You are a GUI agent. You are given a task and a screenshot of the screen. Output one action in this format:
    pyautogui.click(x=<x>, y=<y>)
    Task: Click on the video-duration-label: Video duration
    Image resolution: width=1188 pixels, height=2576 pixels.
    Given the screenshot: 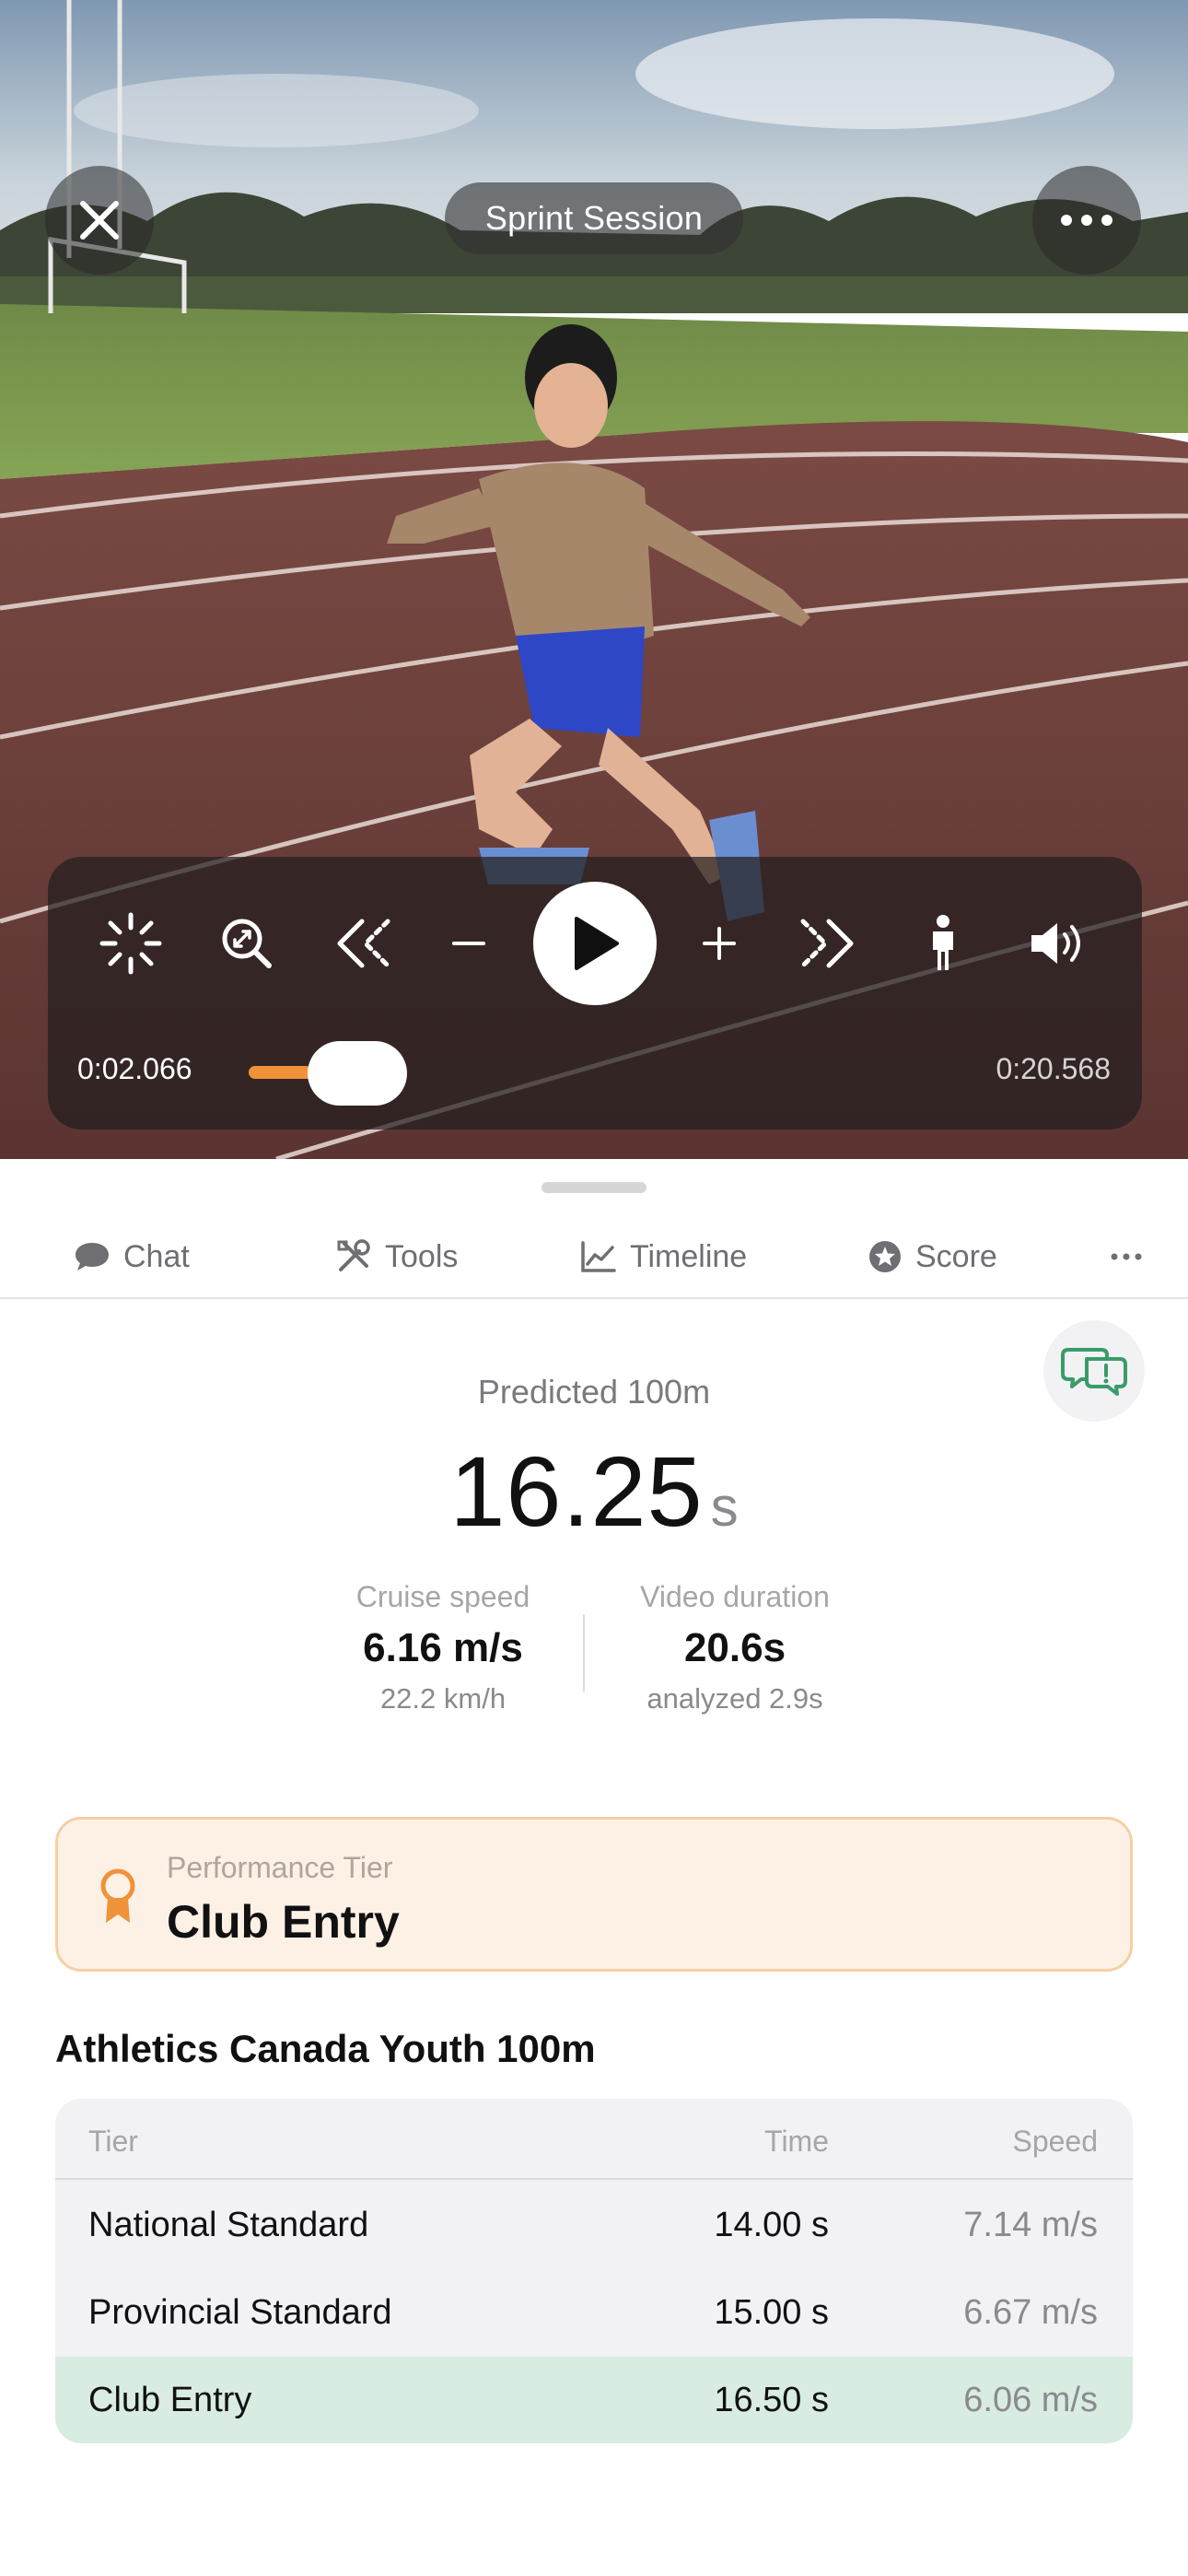 What is the action you would take?
    pyautogui.click(x=735, y=1596)
    